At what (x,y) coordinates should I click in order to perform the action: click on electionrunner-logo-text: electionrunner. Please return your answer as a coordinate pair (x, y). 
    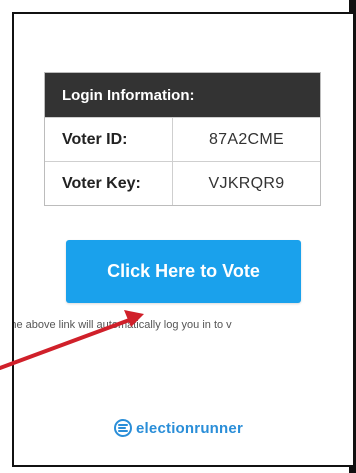
    Looking at the image, I should click on (189, 428).